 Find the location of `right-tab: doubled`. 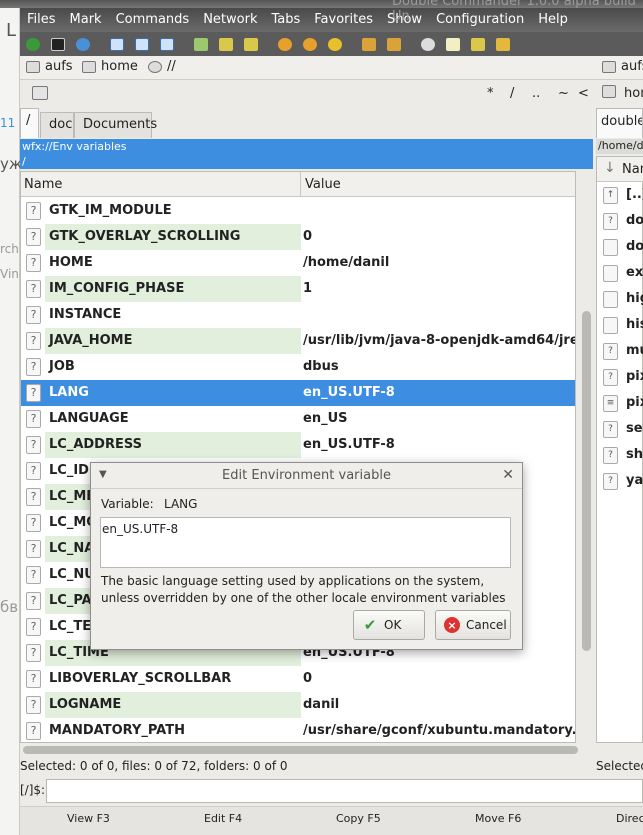

right-tab: doubled is located at coordinates (619, 123).